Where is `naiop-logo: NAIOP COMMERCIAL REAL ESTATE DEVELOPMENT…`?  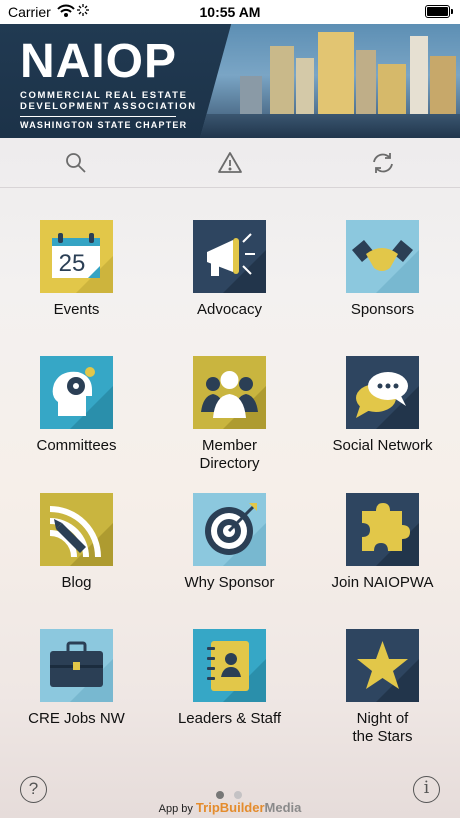
naiop-logo: NAIOP COMMERCIAL REAL ESTATE DEVELOPMENT… is located at coordinates (108, 84).